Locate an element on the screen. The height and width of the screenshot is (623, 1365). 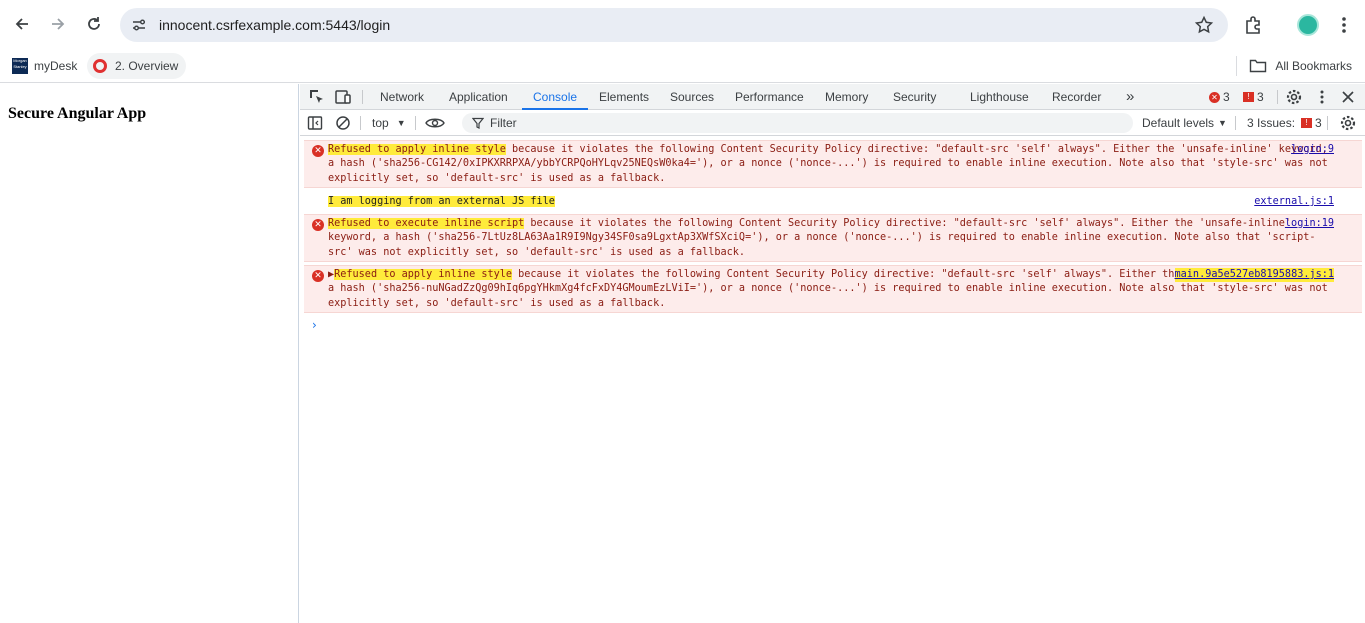
context-label: top is located at coordinates (380, 123).